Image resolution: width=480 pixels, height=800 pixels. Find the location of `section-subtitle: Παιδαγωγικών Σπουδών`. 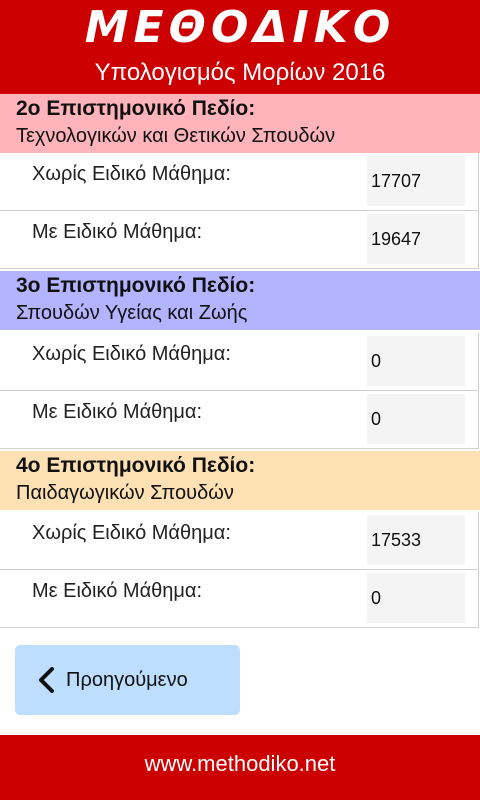

section-subtitle: Παιδαγωγικών Σπουδών is located at coordinates (125, 493).